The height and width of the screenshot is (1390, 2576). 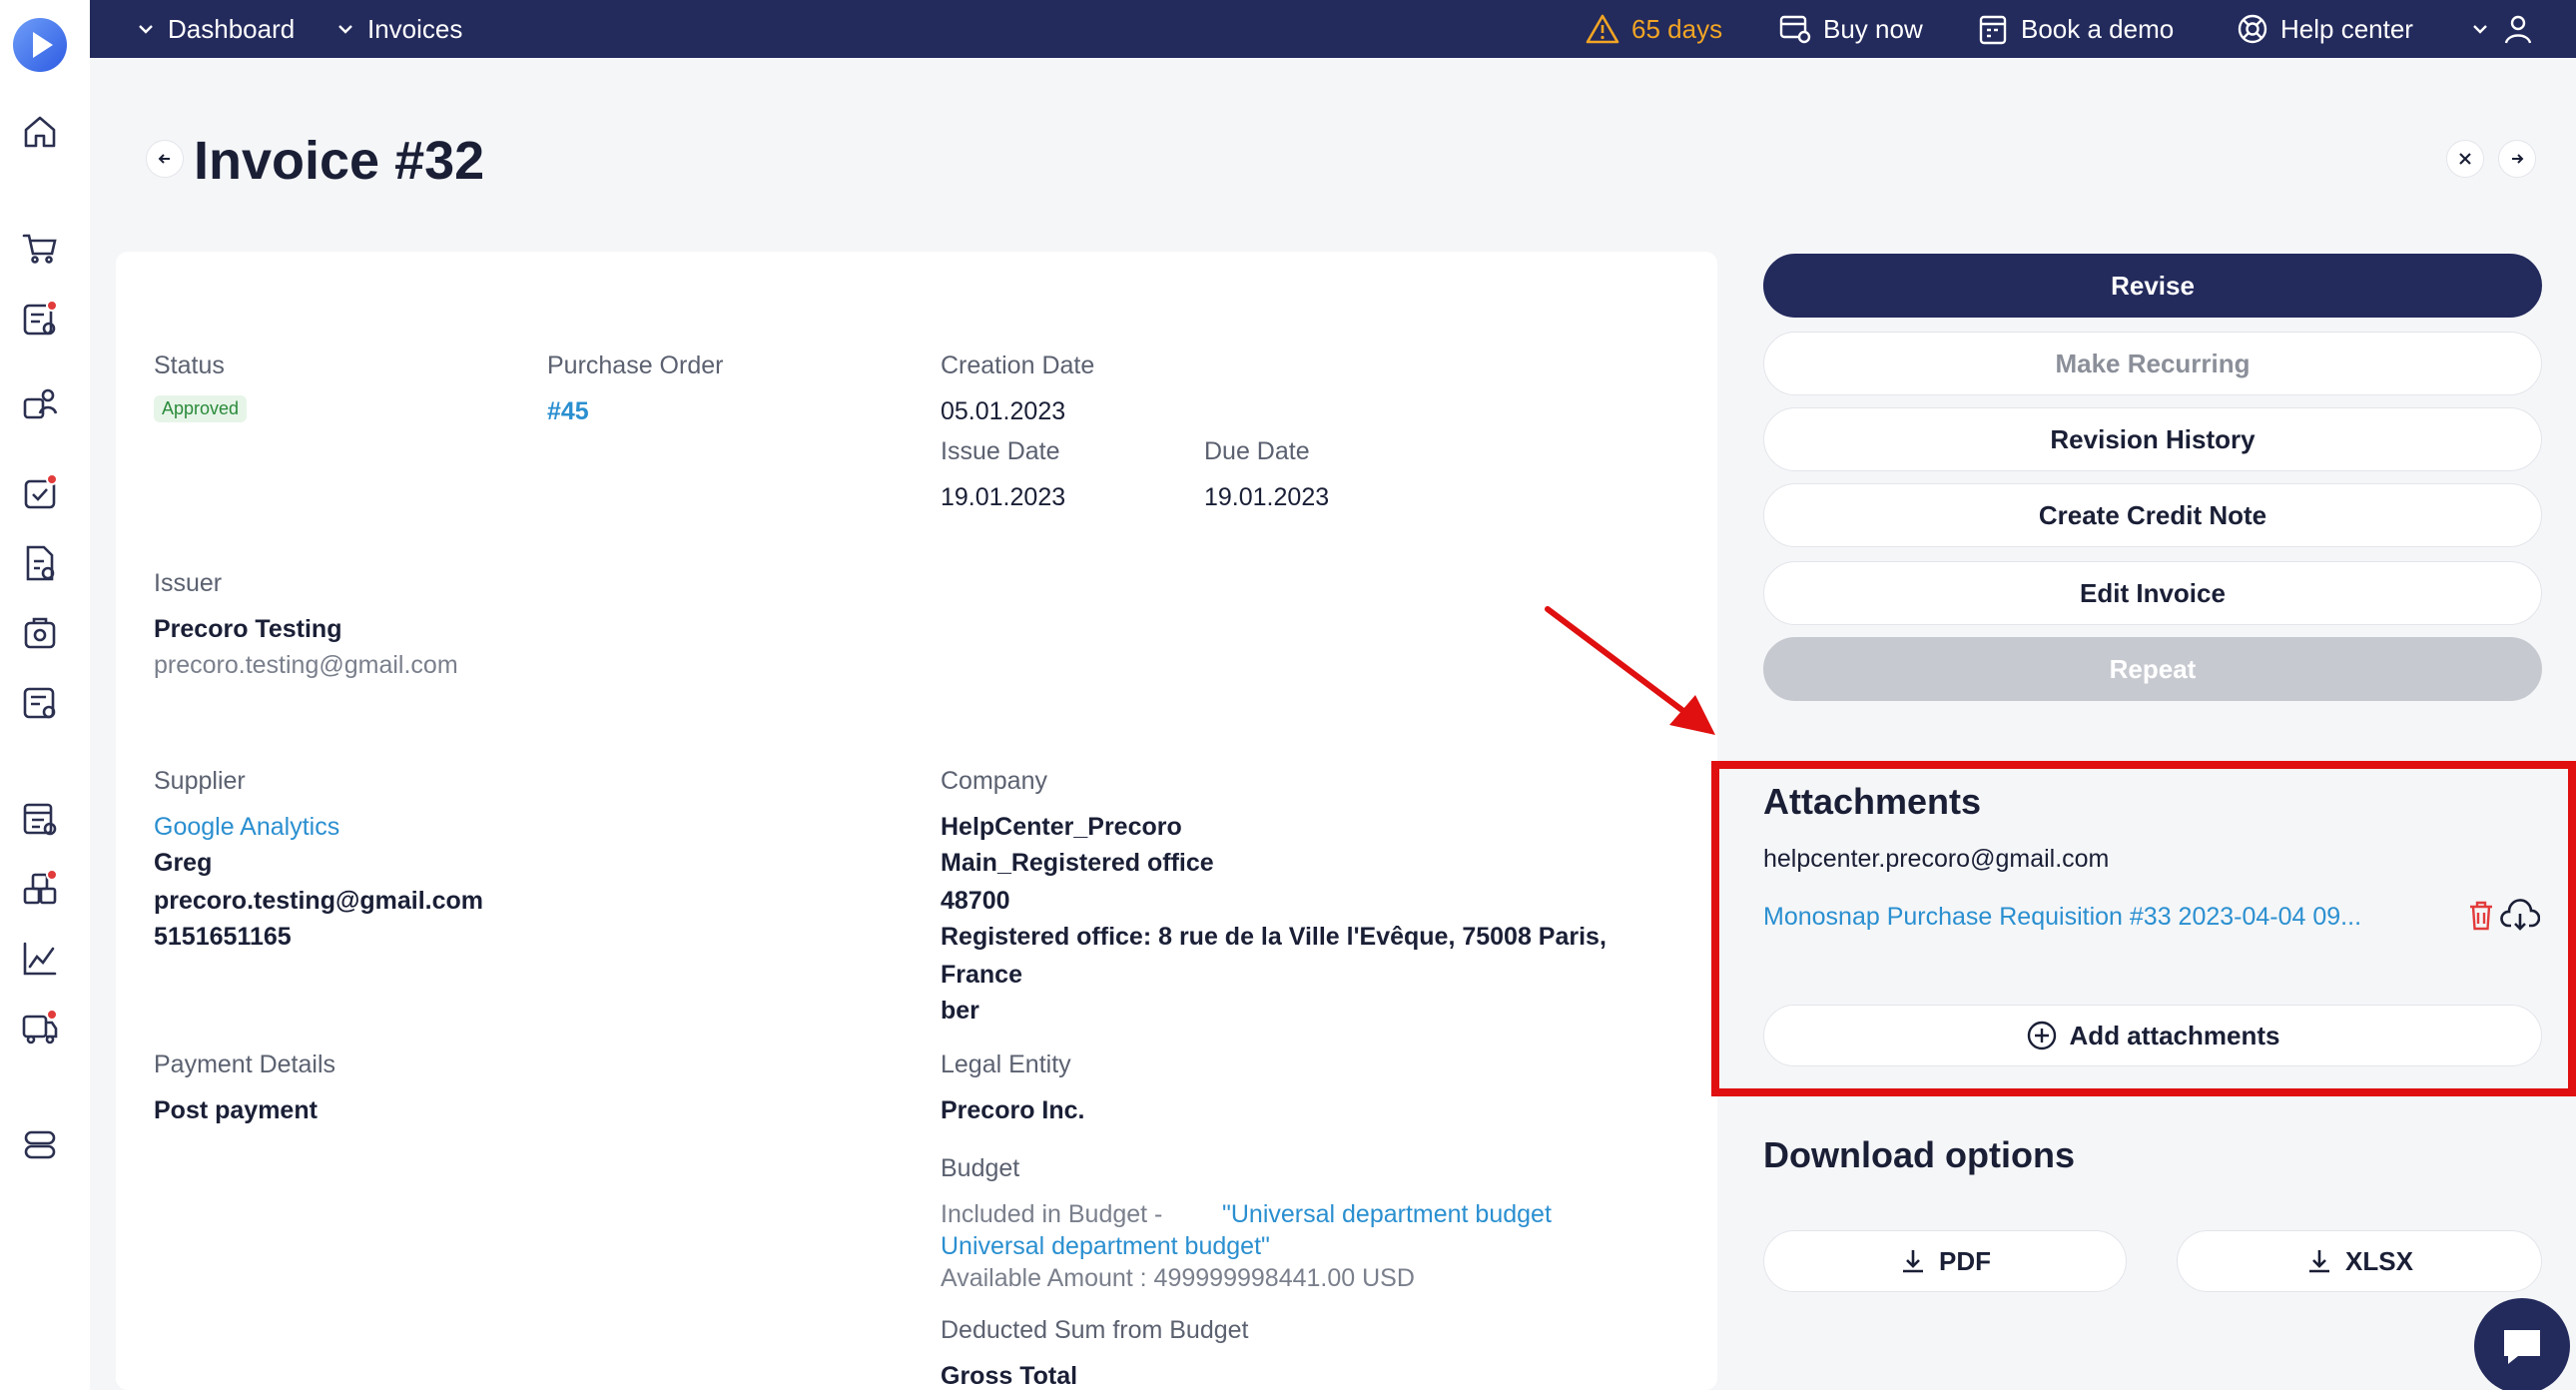 I want to click on download-xlsx-button: XLSX, so click(x=2359, y=1261).